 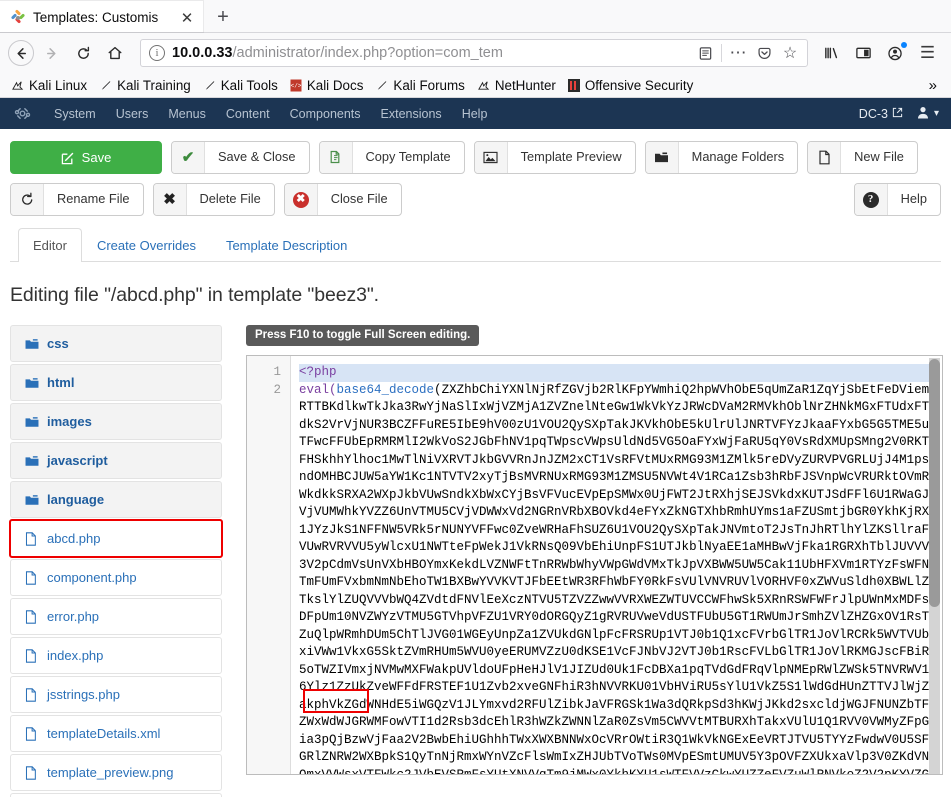 What do you see at coordinates (187, 18) in the screenshot?
I see `close-icon: ✕` at bounding box center [187, 18].